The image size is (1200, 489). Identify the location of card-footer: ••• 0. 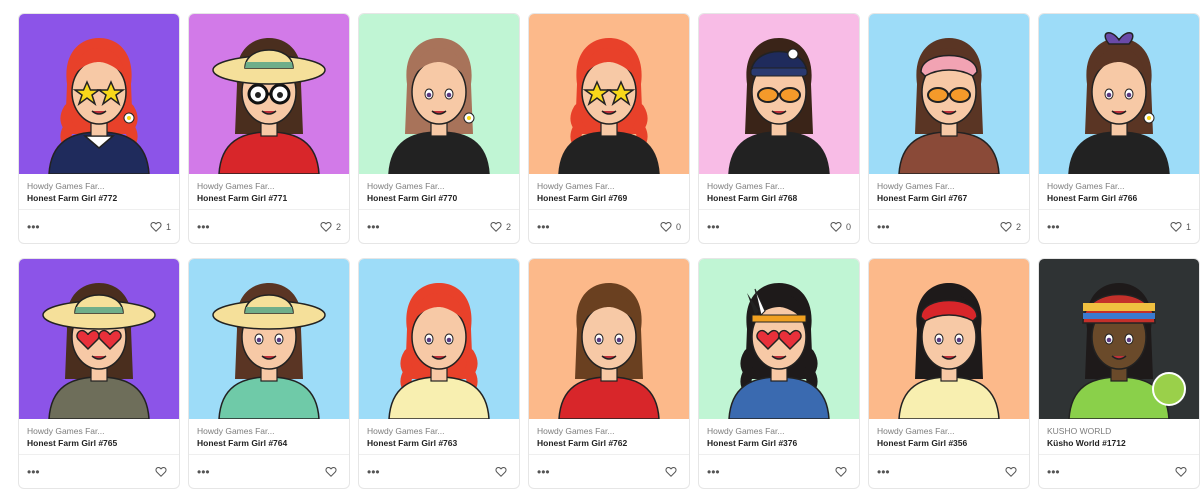
(779, 226).